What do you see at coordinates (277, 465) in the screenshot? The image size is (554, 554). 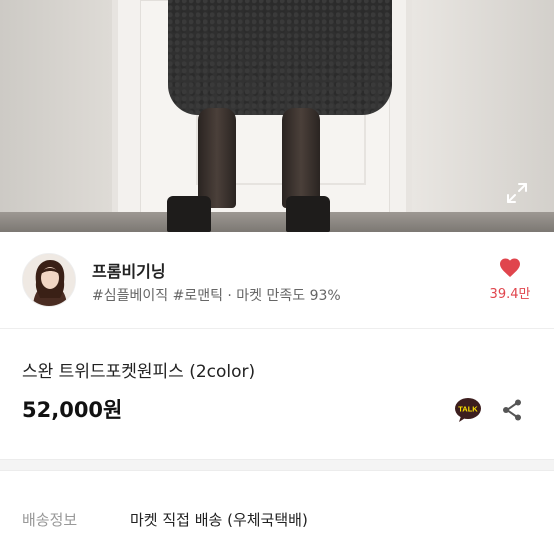 I see `section-gap` at bounding box center [277, 465].